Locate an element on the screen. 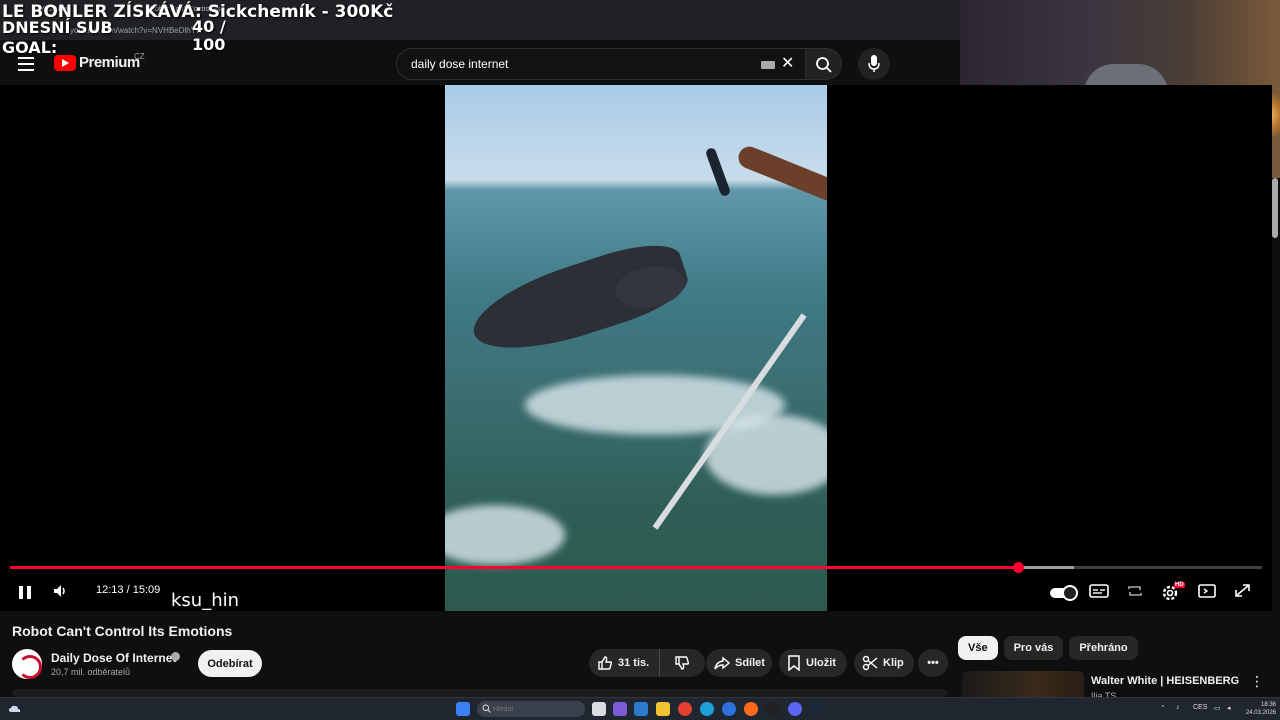 The width and height of the screenshot is (1280, 720). weather-icon is located at coordinates (15, 709).